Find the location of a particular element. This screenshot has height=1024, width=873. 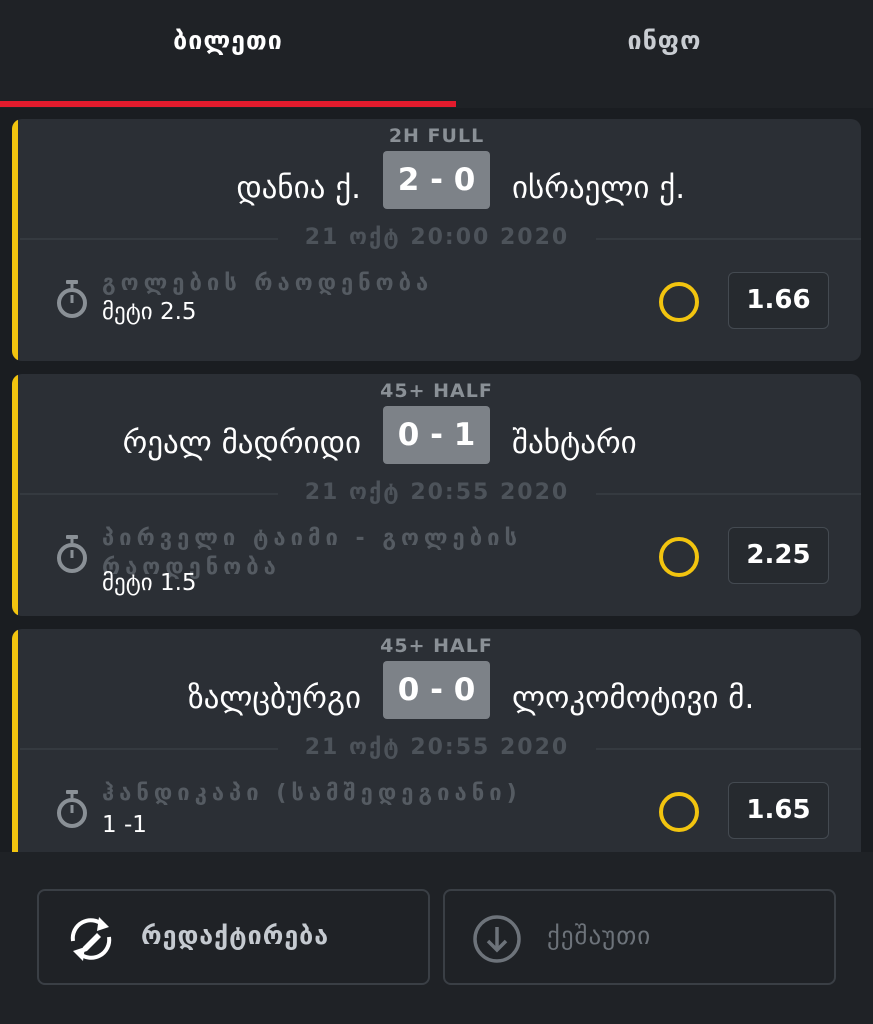

odds-value: 1.65 is located at coordinates (778, 810).